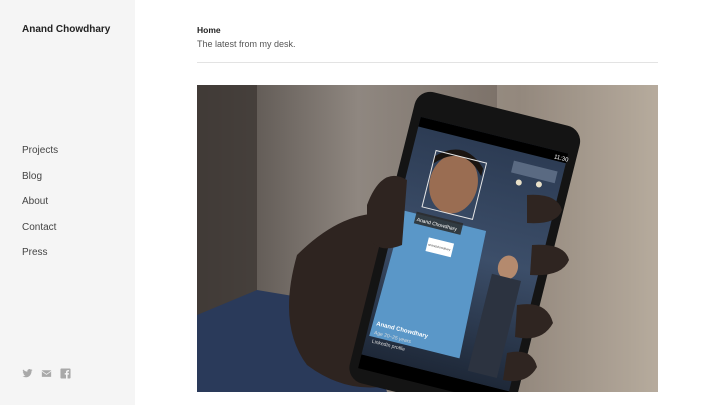 This screenshot has height=405, width=720. What do you see at coordinates (427, 62) in the screenshot?
I see `header-divider` at bounding box center [427, 62].